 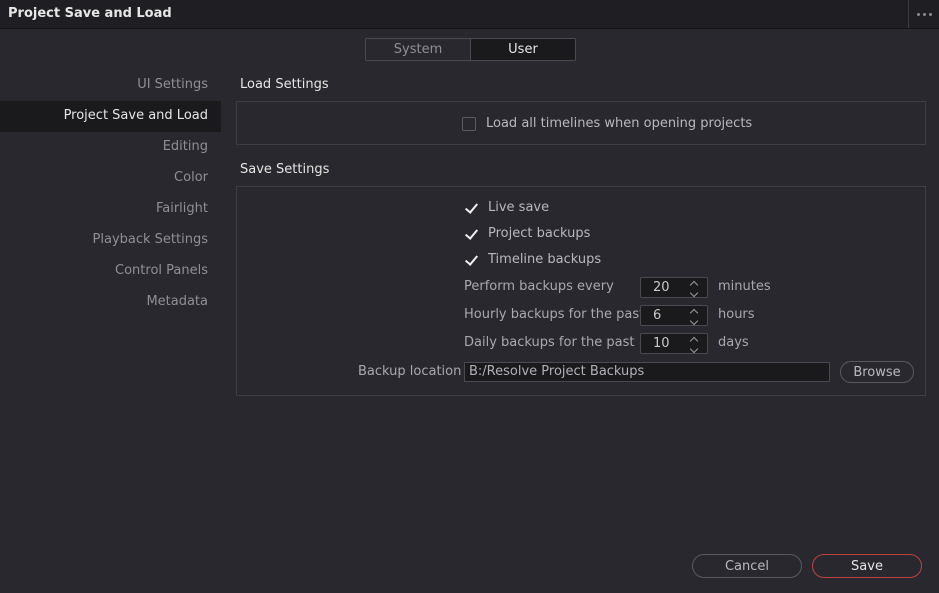 What do you see at coordinates (733, 342) in the screenshot?
I see `daily-backups-unit: days` at bounding box center [733, 342].